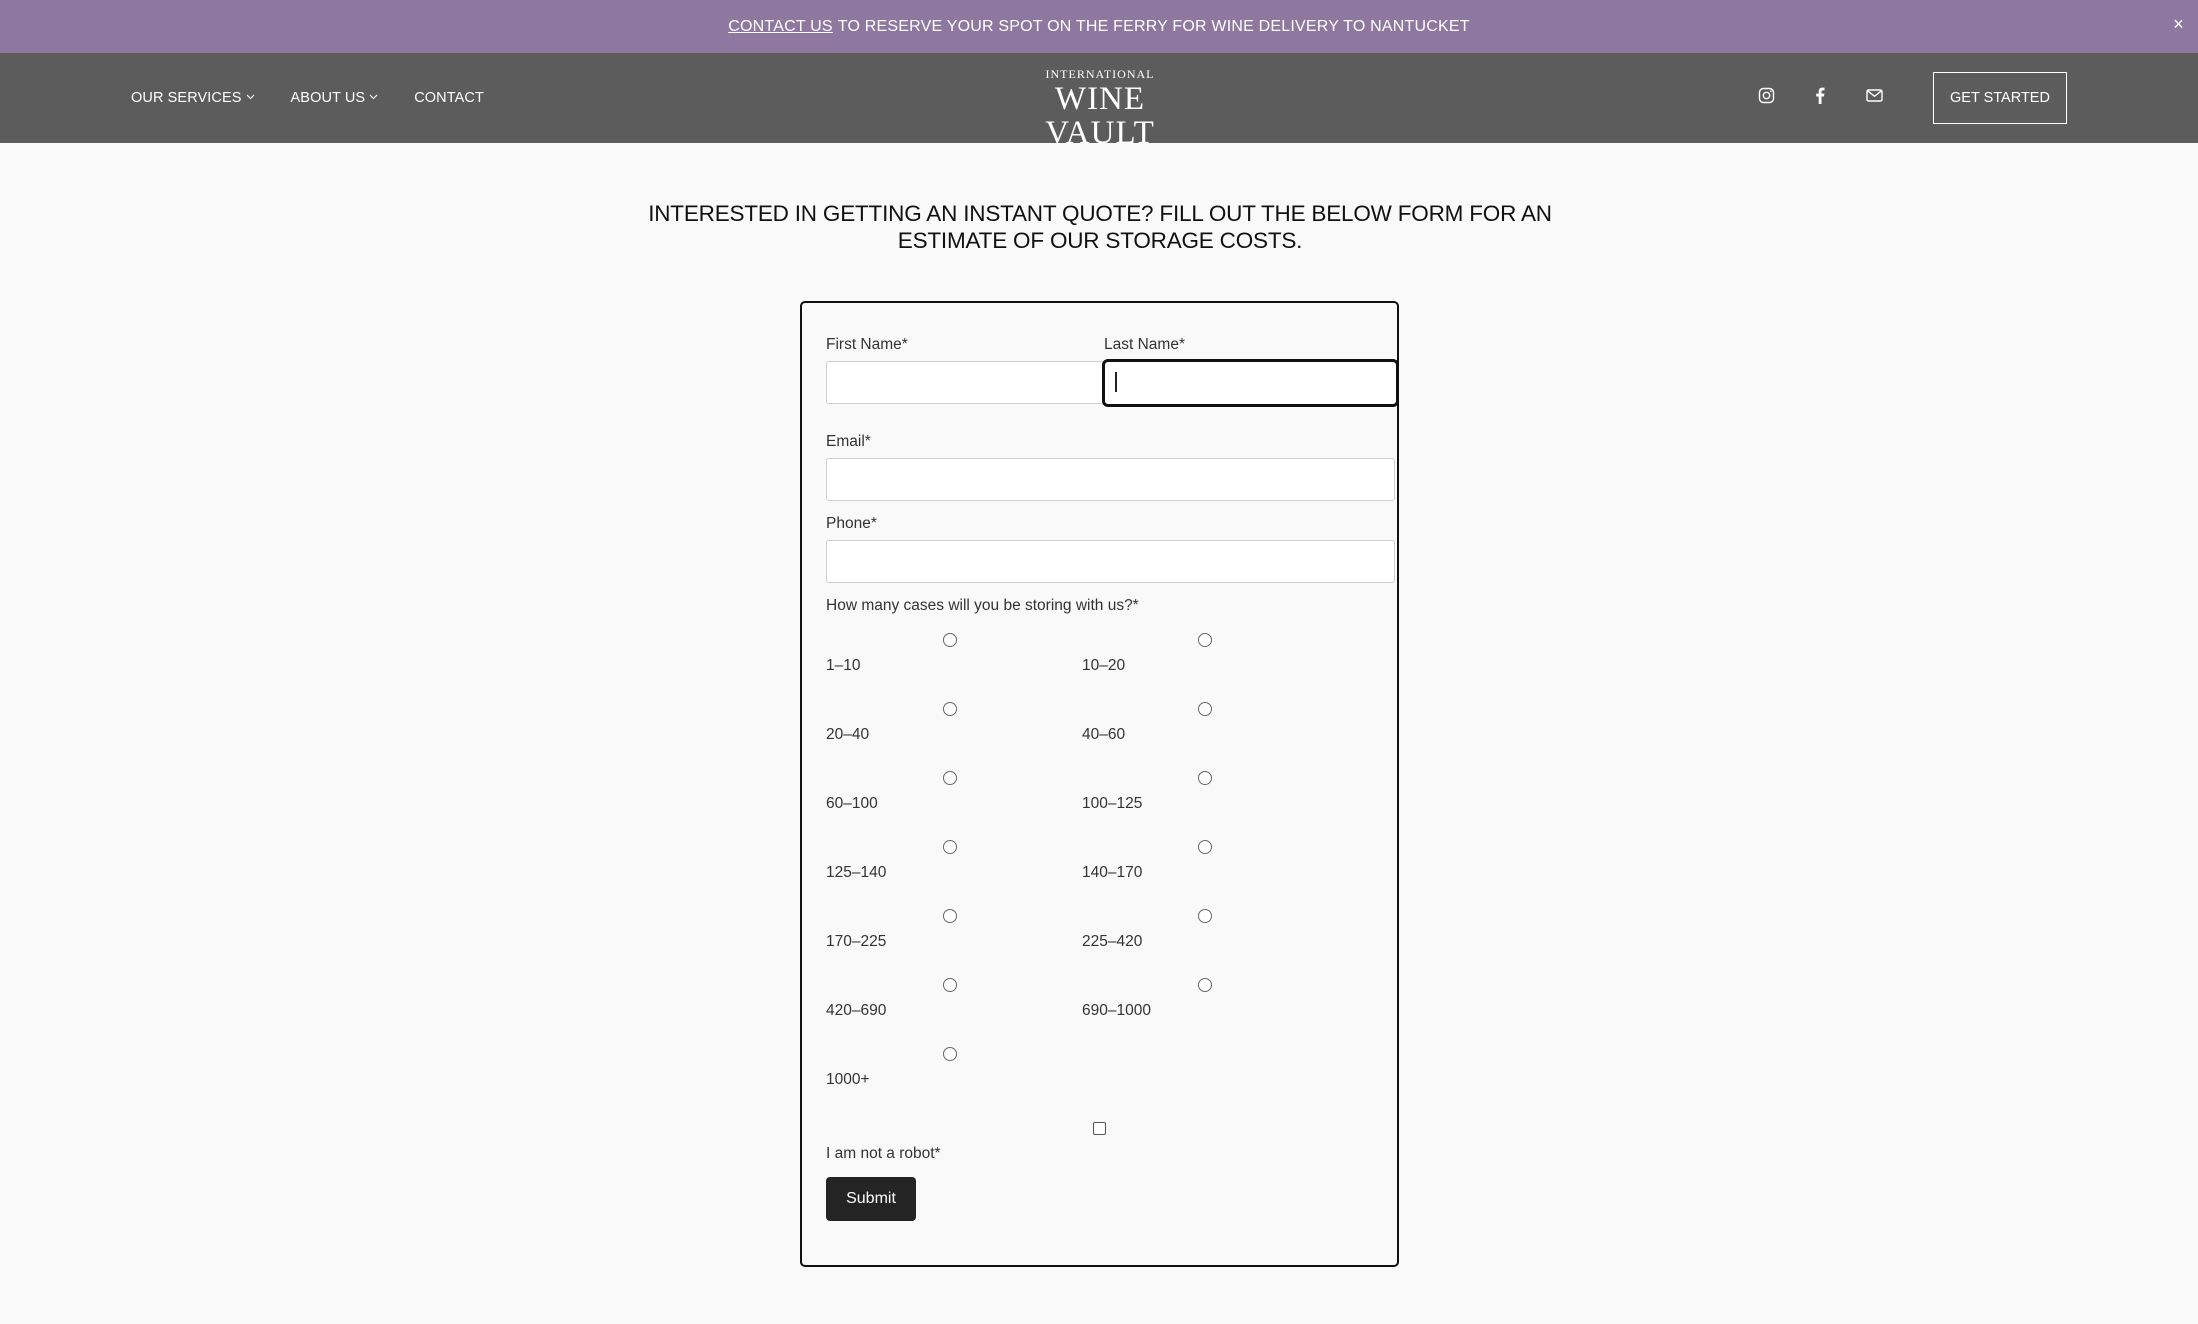 The width and height of the screenshot is (2198, 1324). I want to click on logo-main: WINE VAULT, so click(1100, 116).